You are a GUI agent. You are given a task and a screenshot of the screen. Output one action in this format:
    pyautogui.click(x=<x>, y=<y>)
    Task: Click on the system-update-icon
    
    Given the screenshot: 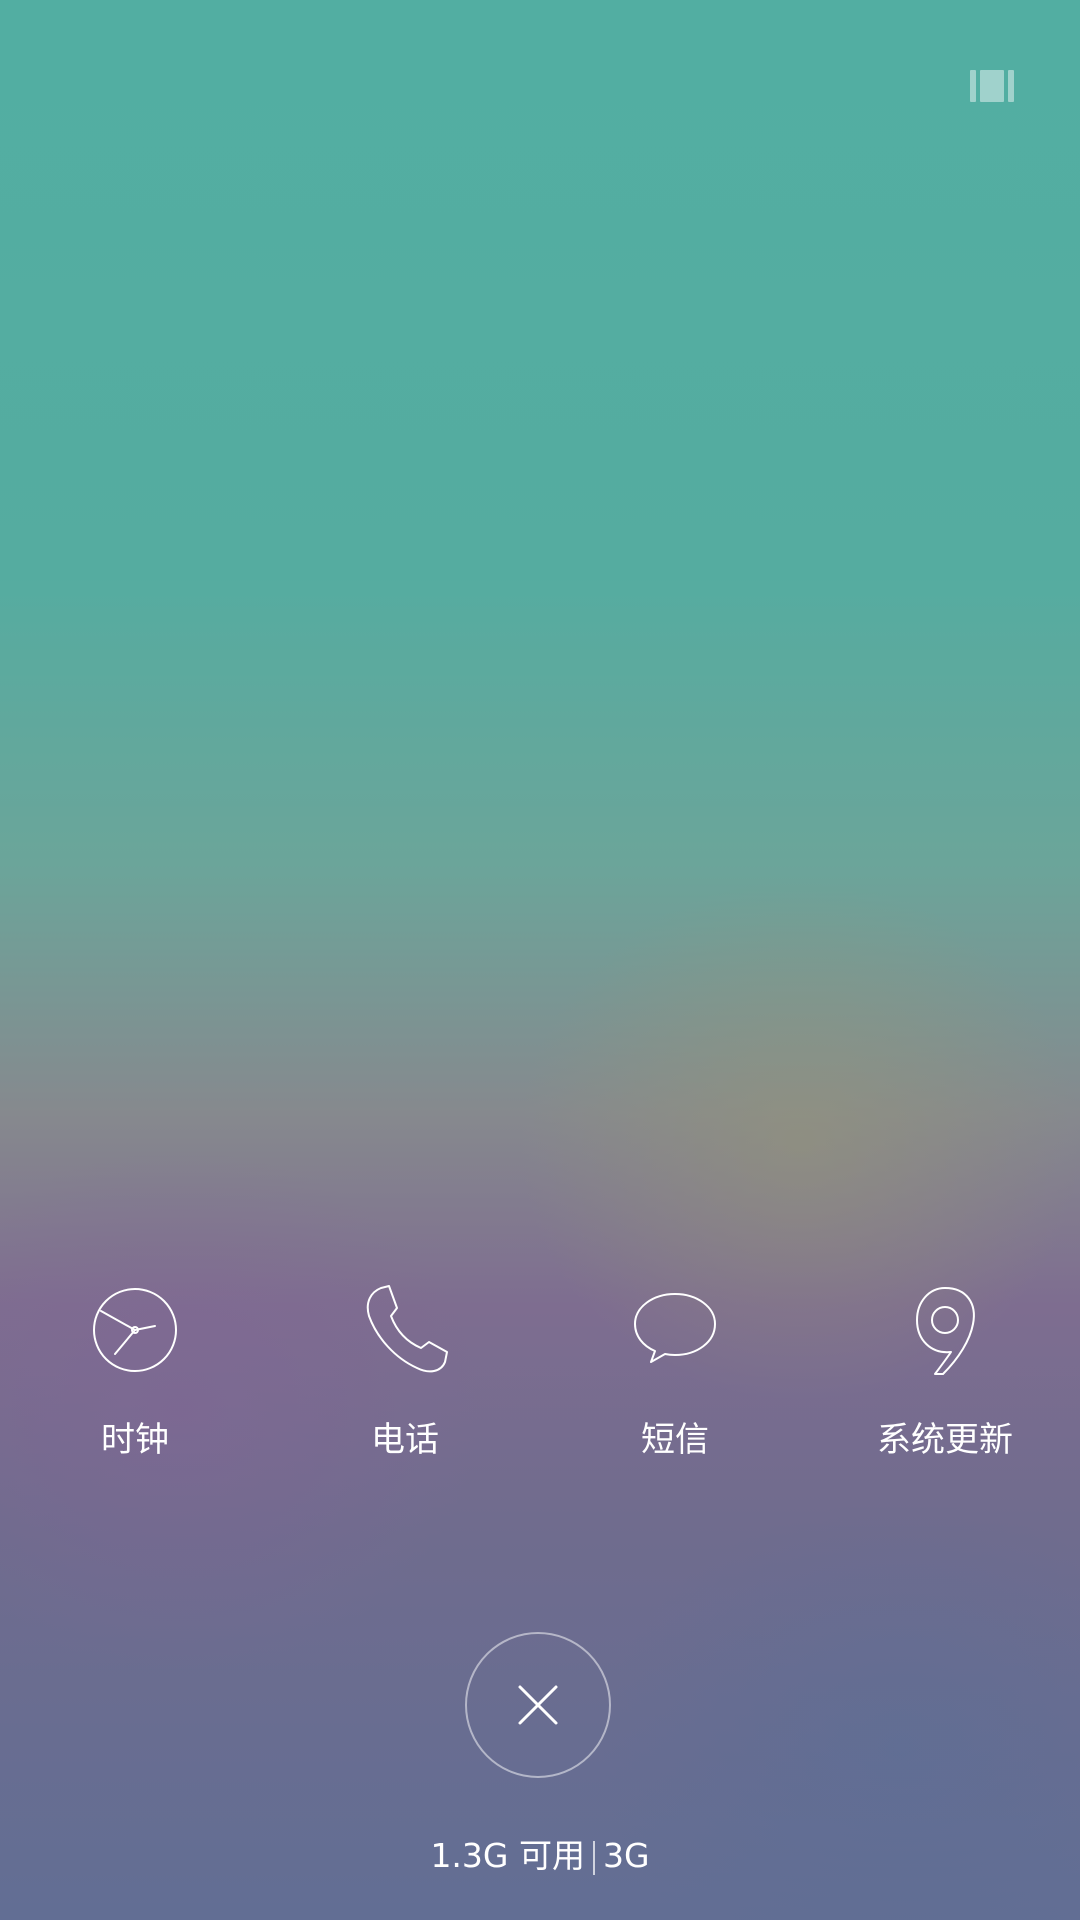 What is the action you would take?
    pyautogui.click(x=945, y=1330)
    